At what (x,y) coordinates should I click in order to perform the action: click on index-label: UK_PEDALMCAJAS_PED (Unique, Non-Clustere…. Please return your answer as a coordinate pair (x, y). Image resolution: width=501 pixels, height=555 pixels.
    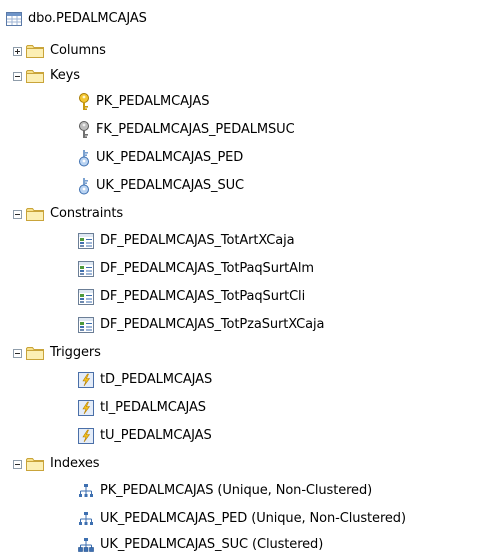
    Looking at the image, I should click on (253, 518).